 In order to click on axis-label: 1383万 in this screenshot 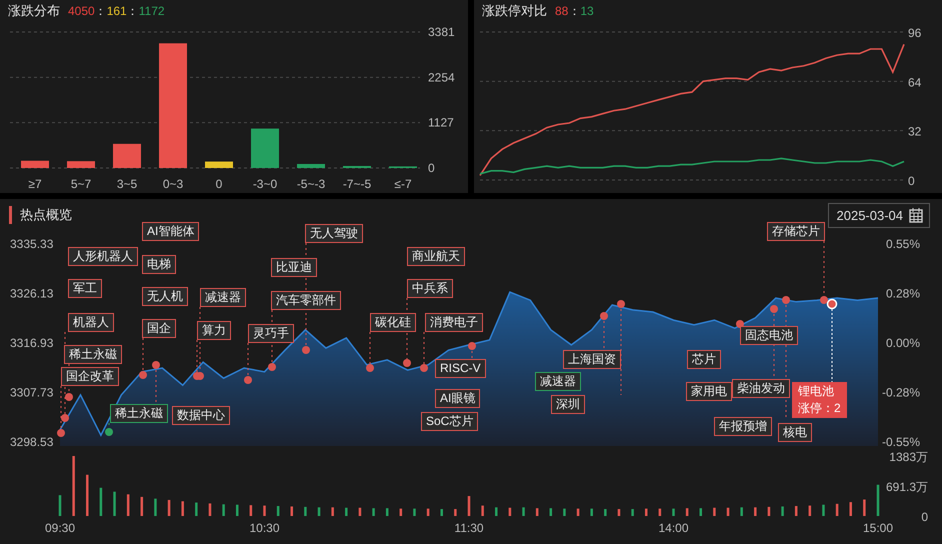, I will do `click(908, 457)`.